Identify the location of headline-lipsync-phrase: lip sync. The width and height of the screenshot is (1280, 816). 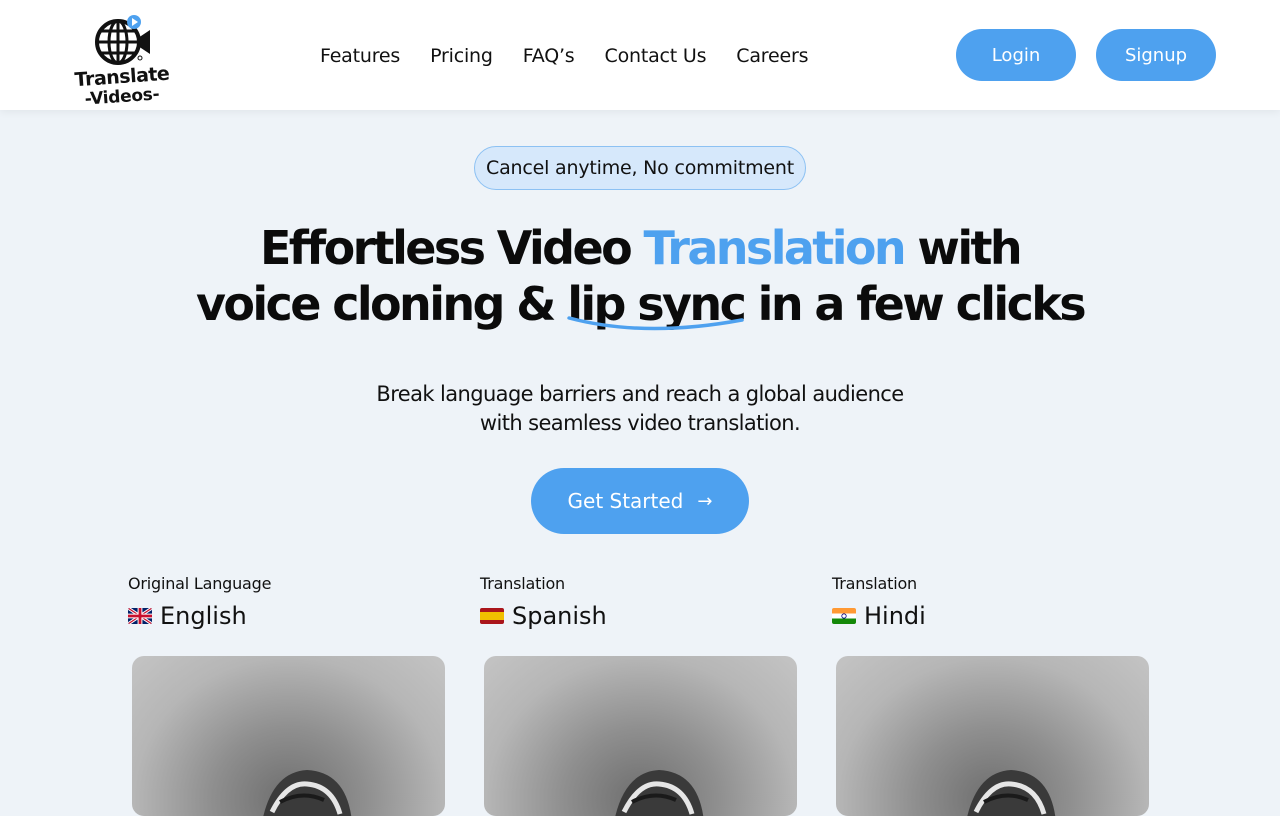
(657, 304).